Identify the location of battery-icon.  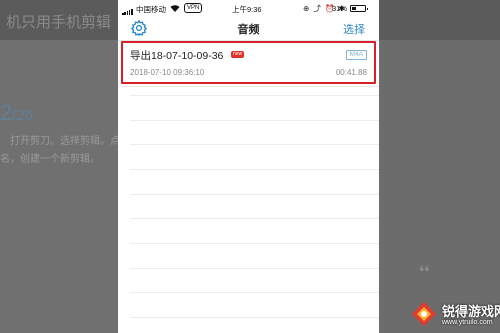
(359, 8).